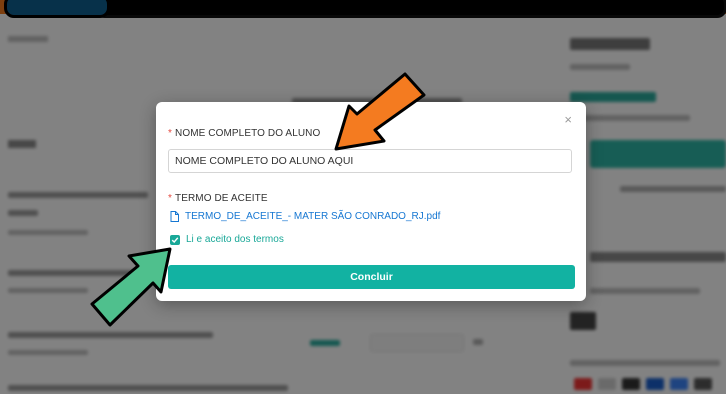 This screenshot has height=394, width=726. Describe the element at coordinates (380, 111) in the screenshot. I see `orange-arrow-icon` at that location.